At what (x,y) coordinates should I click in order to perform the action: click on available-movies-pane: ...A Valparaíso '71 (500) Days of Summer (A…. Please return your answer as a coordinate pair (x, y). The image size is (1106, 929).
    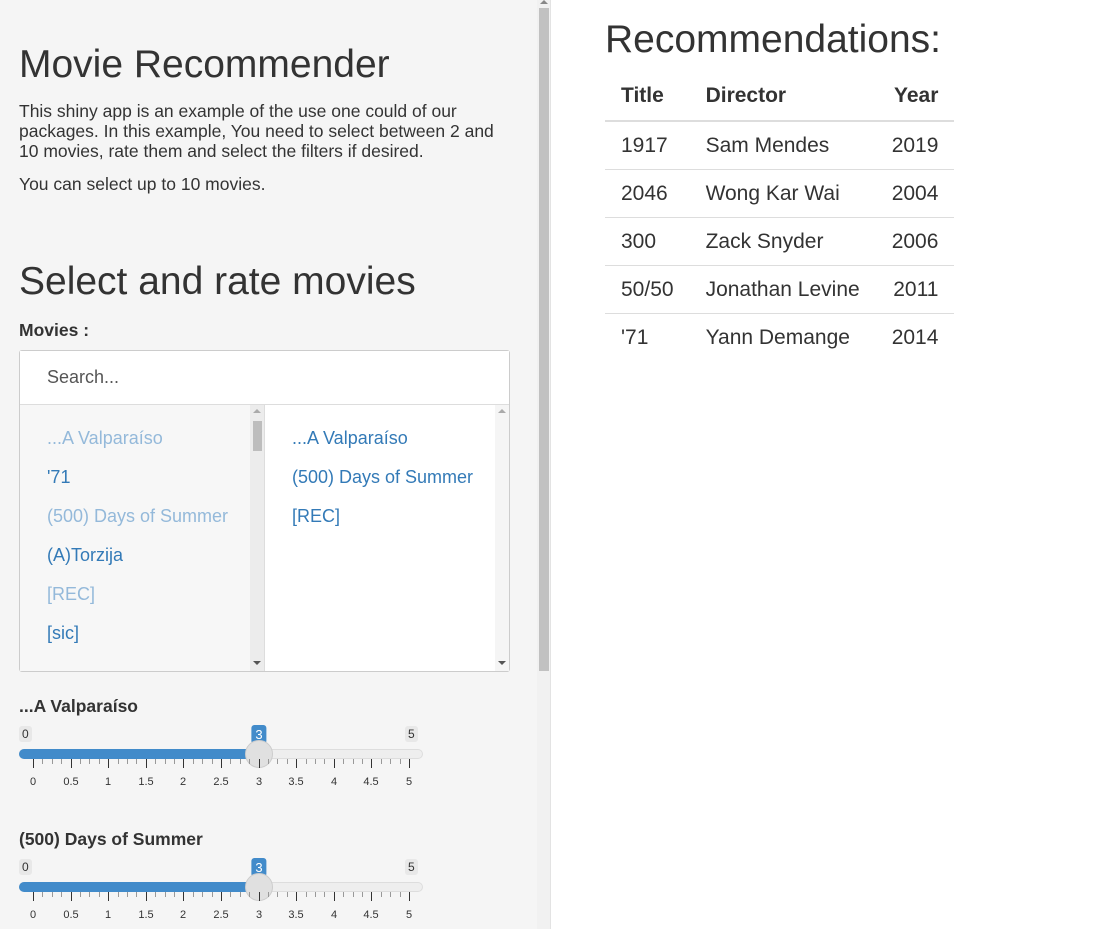
    Looking at the image, I should click on (142, 538).